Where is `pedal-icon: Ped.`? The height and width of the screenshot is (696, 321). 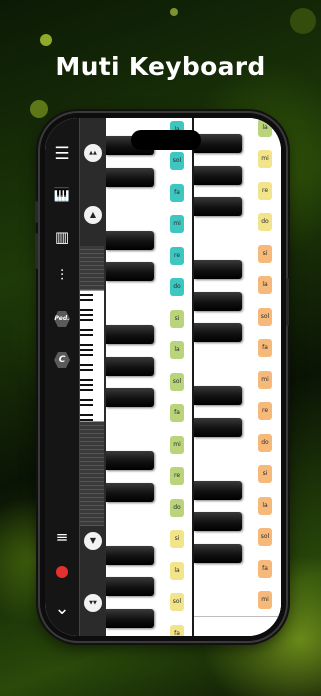
pedal-icon: Ped. is located at coordinates (62, 319).